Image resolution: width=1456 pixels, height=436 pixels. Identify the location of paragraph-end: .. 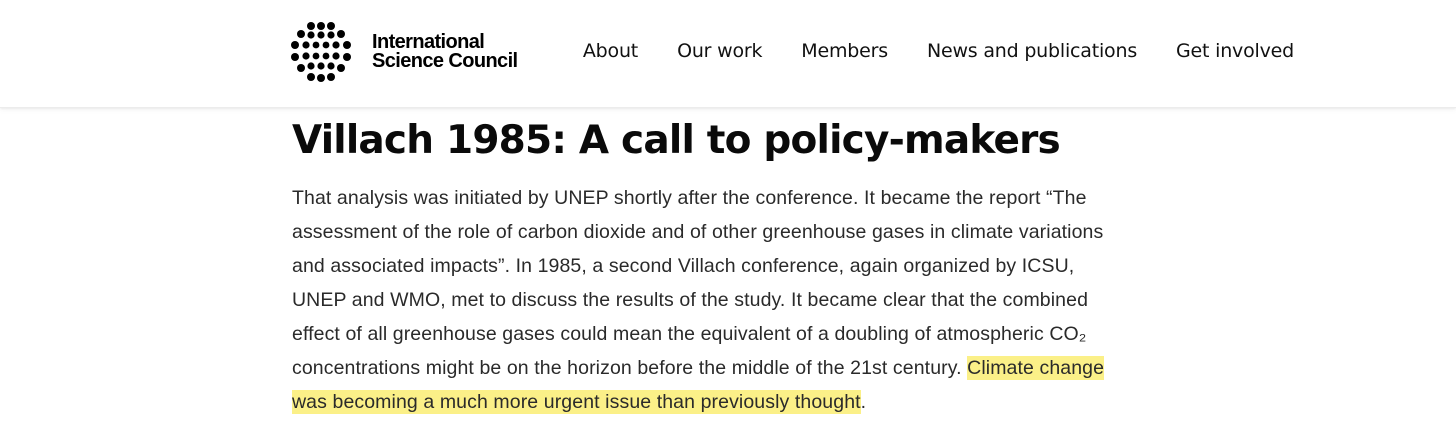
(863, 402).